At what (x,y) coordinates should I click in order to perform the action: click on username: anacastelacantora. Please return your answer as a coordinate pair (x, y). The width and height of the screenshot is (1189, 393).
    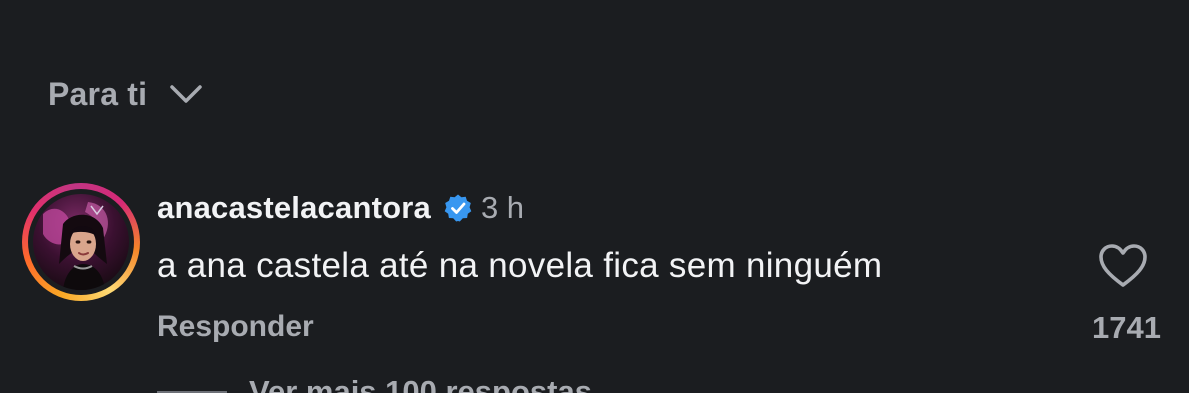
    Looking at the image, I should click on (294, 208).